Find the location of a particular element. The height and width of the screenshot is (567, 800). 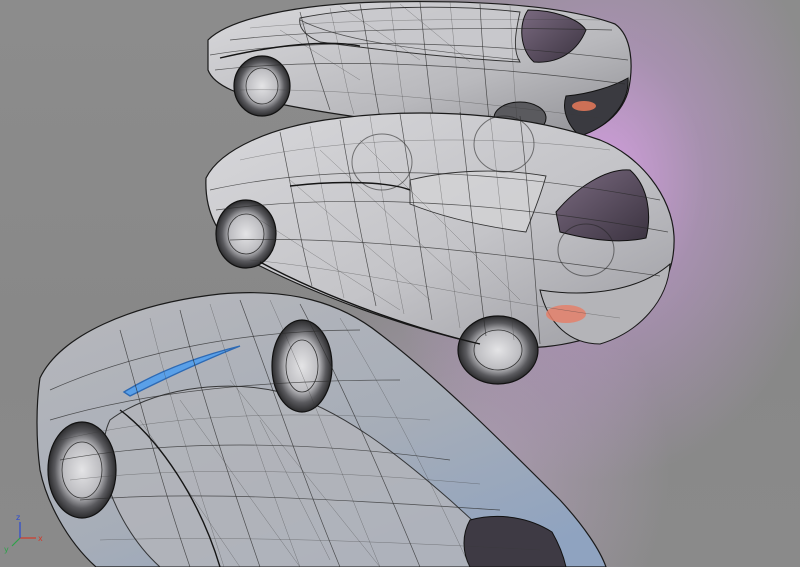

hatchback-wheel-front is located at coordinates (246, 234).